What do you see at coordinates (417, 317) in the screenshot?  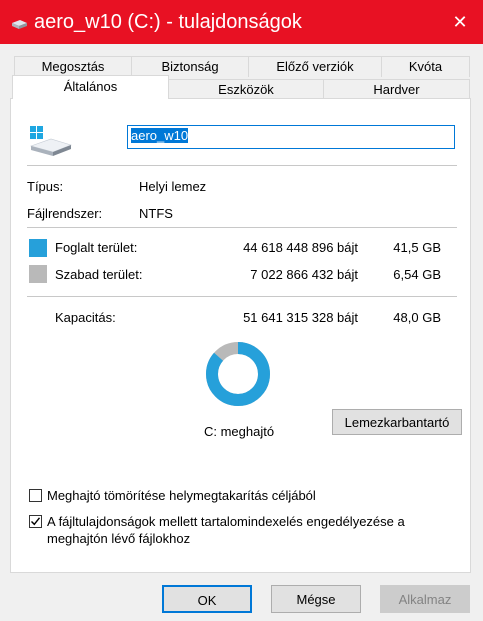 I see `capacity-size: 48,0 GB` at bounding box center [417, 317].